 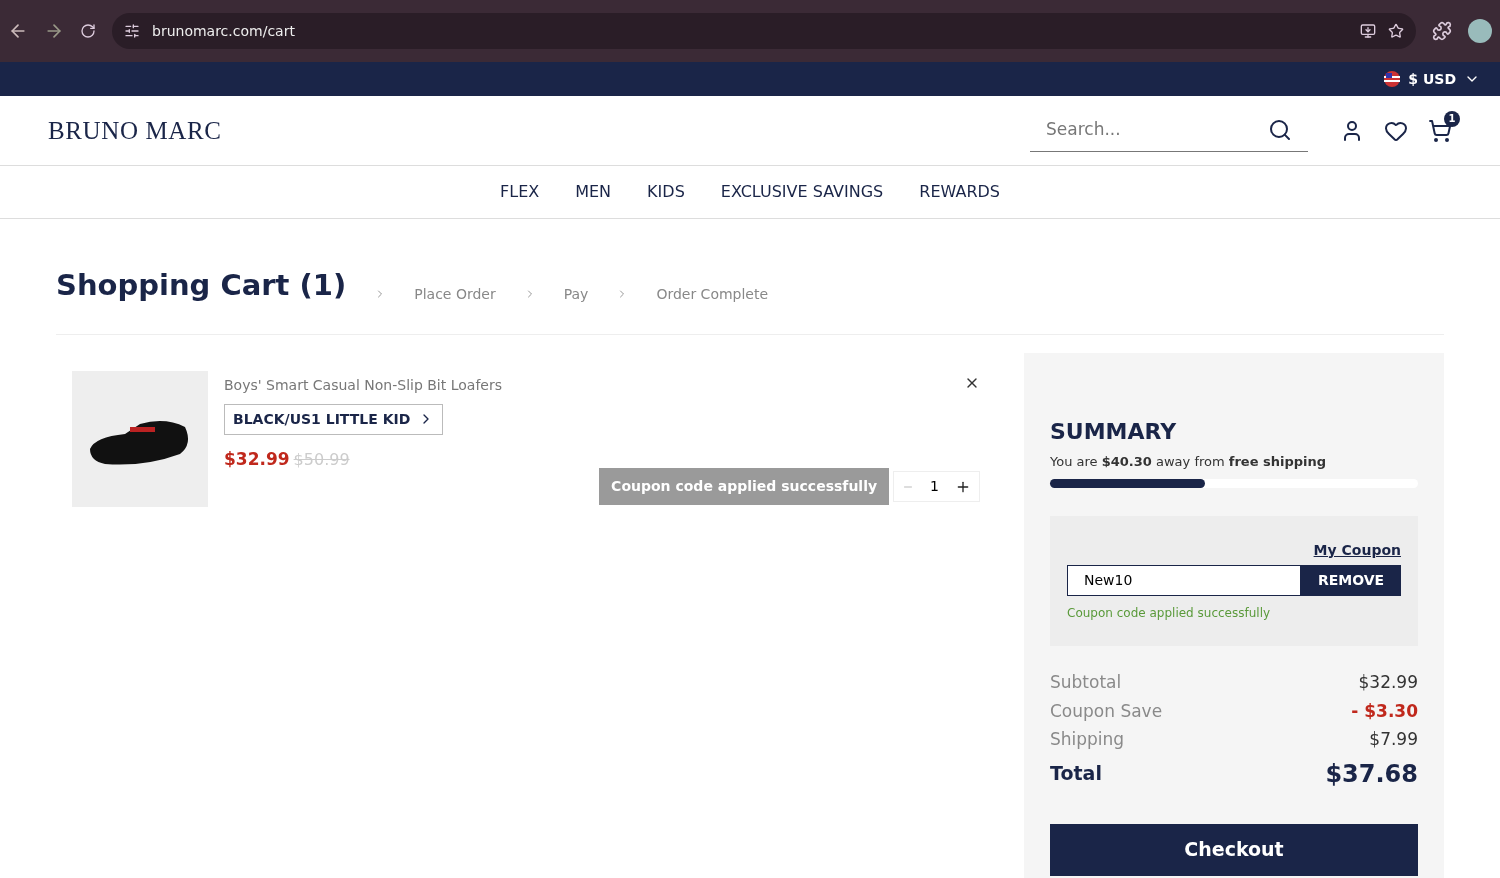 I want to click on site-settings-icon, so click(x=132, y=31).